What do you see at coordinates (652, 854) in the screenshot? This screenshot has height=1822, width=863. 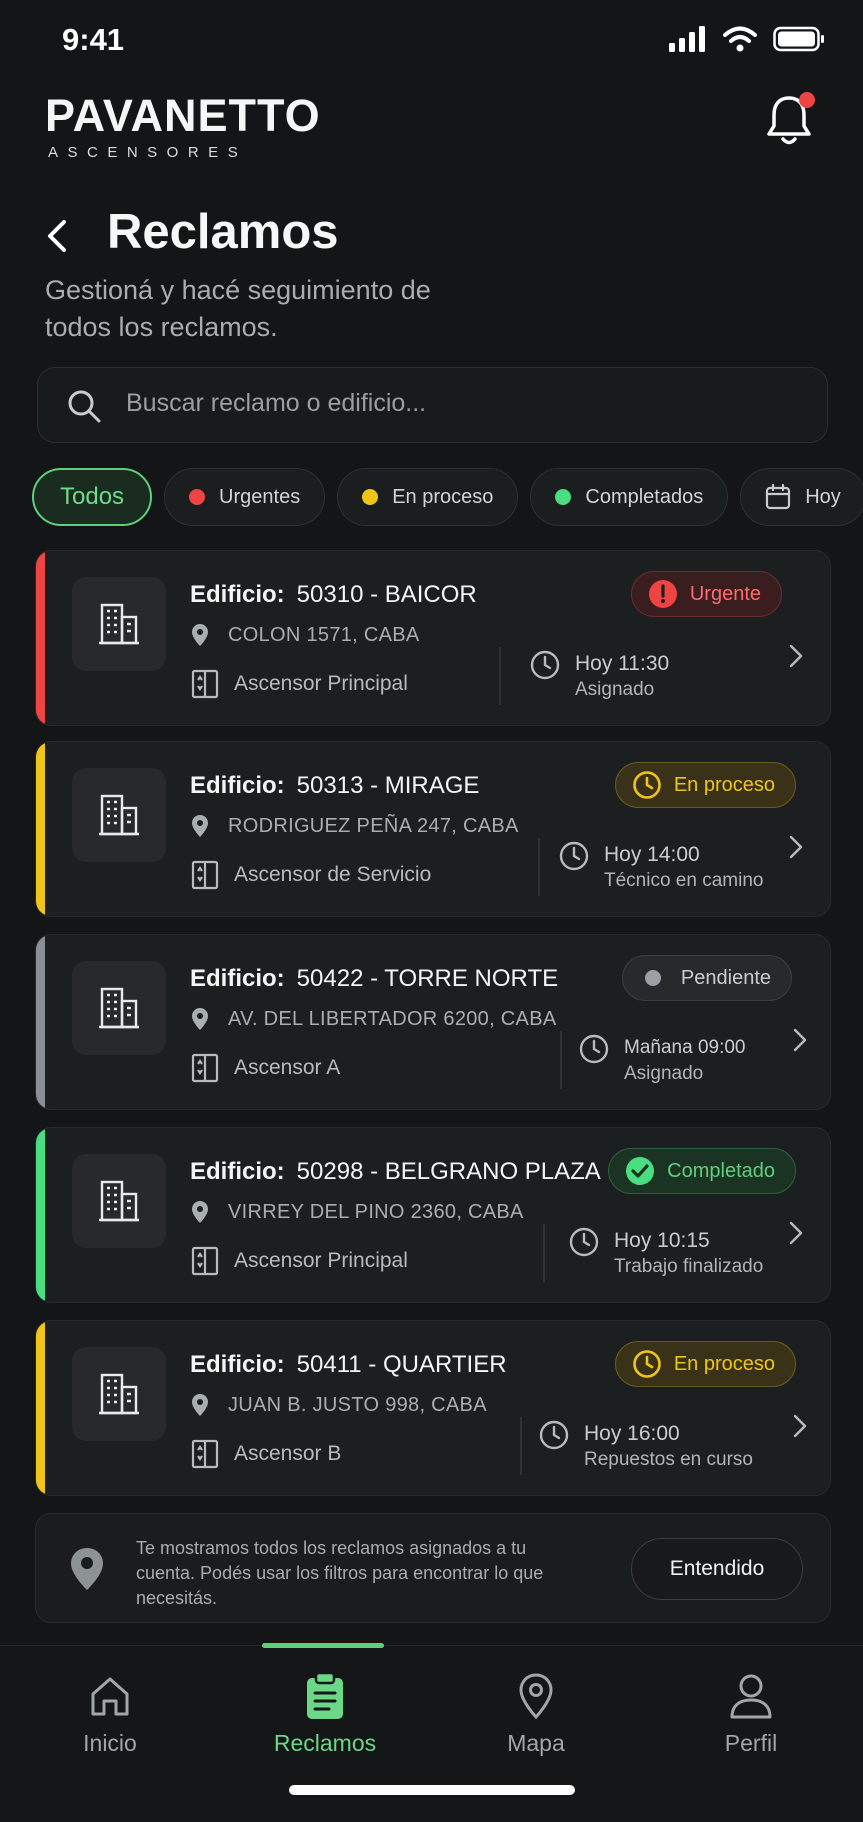 I see `schedule-time: Hoy 14:00` at bounding box center [652, 854].